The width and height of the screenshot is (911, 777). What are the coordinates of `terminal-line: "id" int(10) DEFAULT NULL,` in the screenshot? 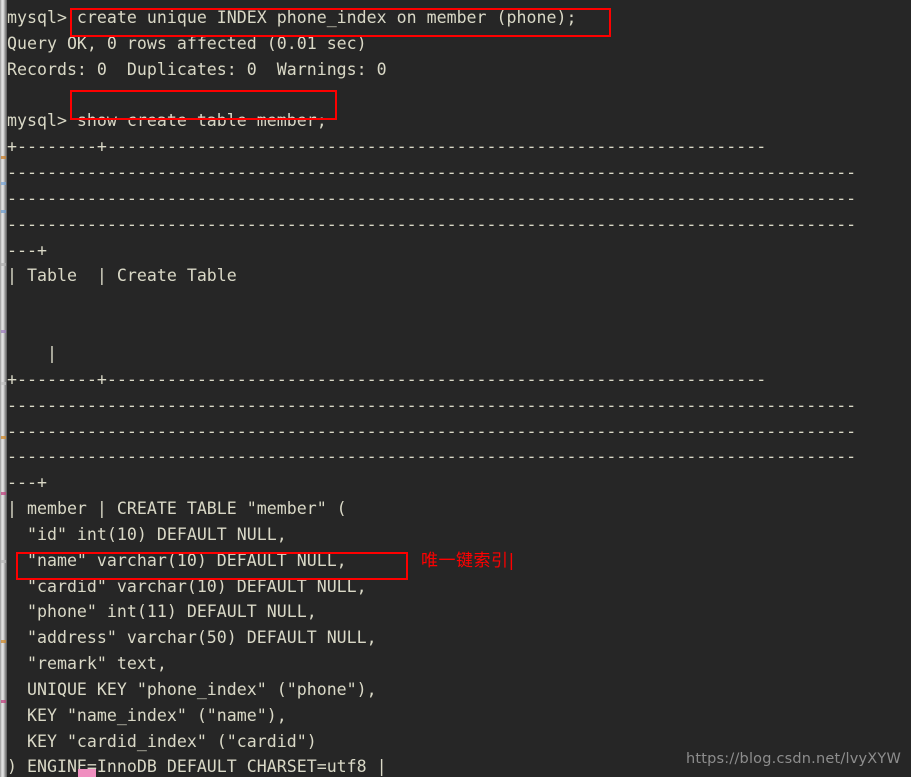 It's located at (147, 534).